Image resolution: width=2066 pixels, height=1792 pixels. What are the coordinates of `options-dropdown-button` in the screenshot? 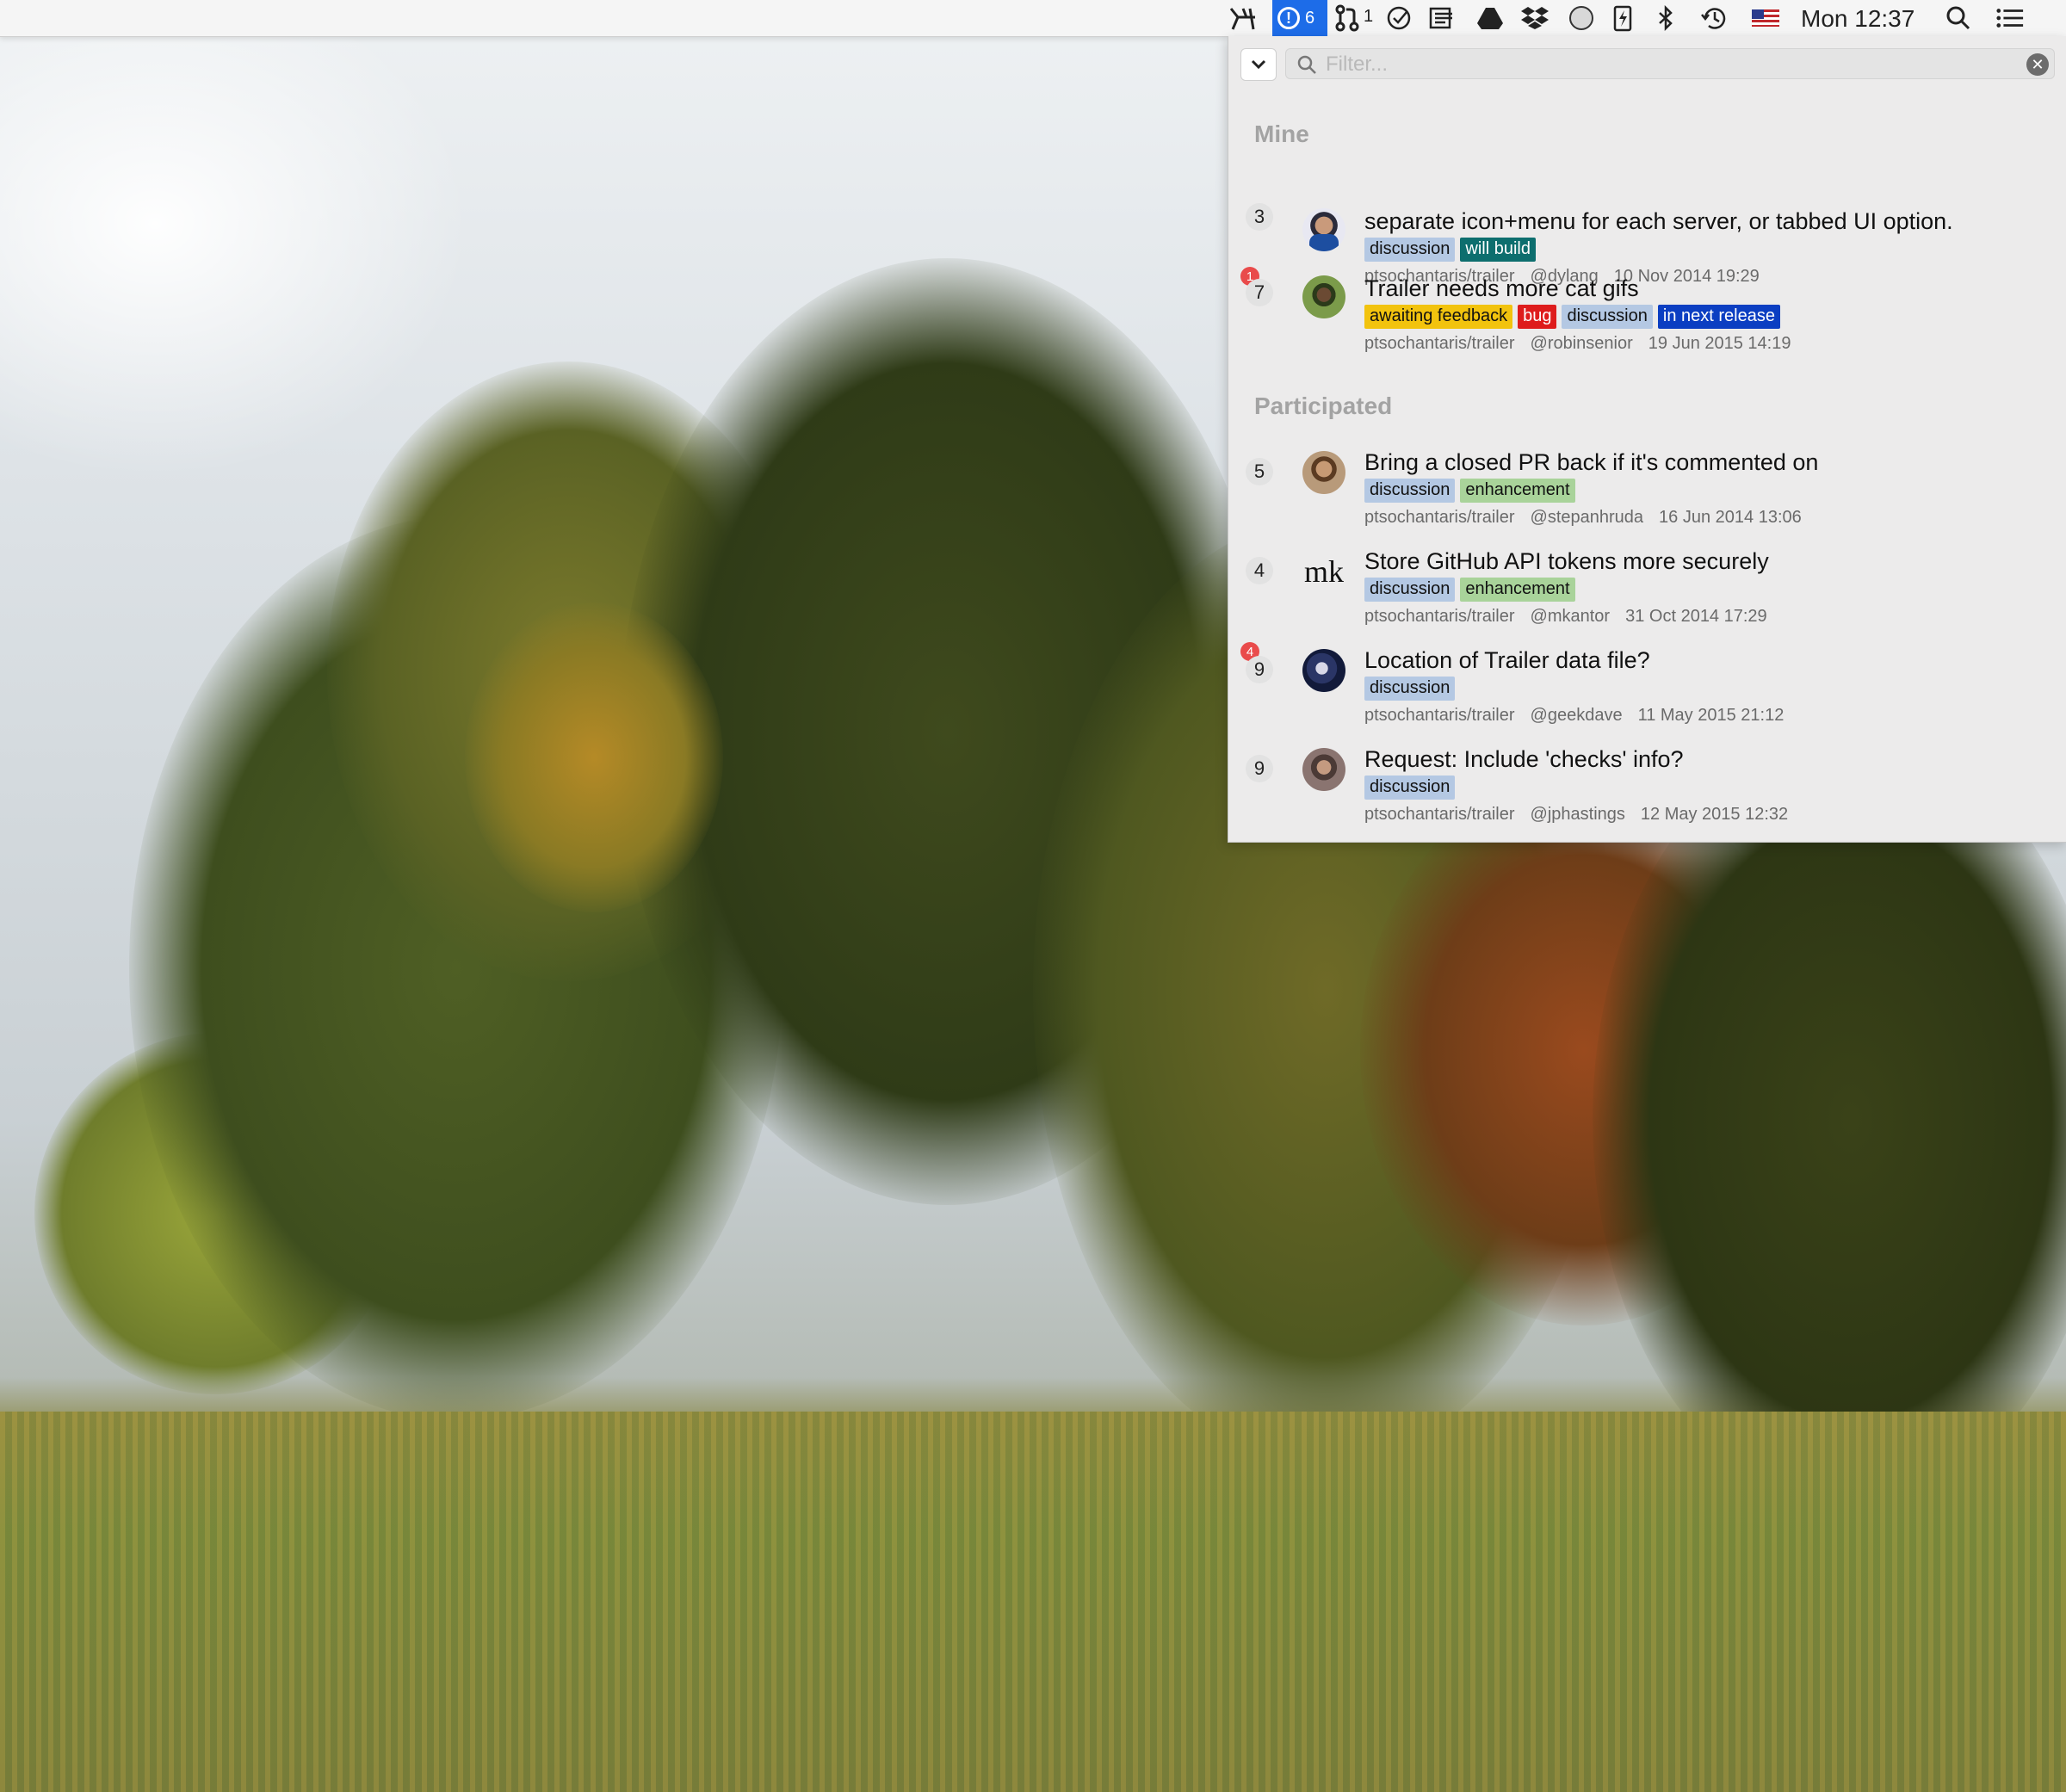 It's located at (1258, 64).